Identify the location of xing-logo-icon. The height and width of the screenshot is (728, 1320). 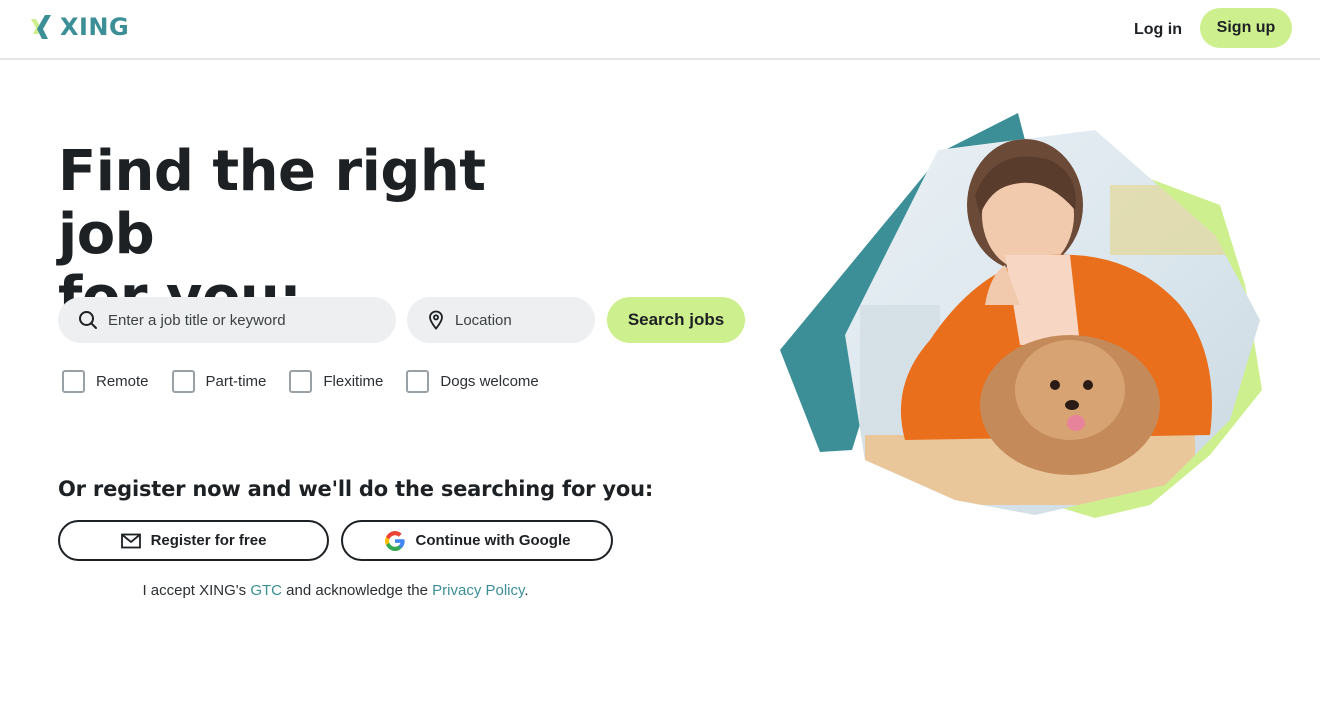
(41, 27).